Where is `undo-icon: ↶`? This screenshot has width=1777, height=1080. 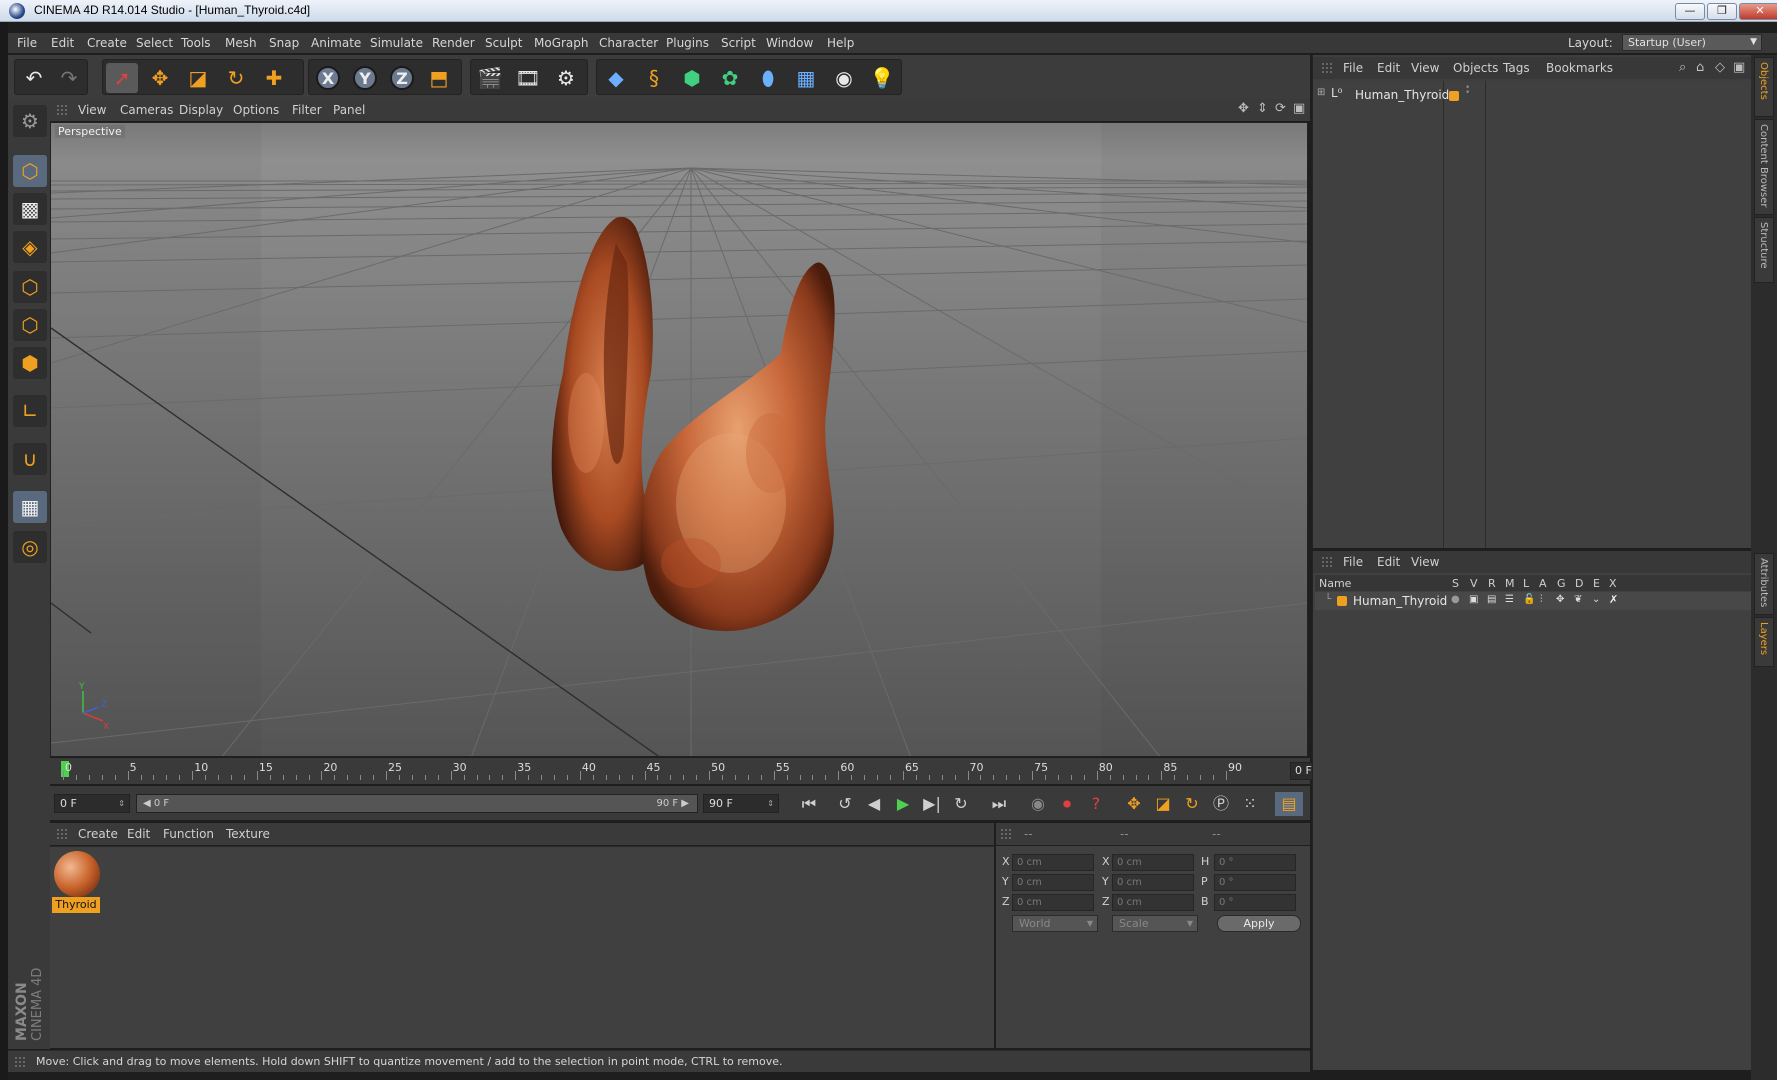
undo-icon: ↶ is located at coordinates (34, 78).